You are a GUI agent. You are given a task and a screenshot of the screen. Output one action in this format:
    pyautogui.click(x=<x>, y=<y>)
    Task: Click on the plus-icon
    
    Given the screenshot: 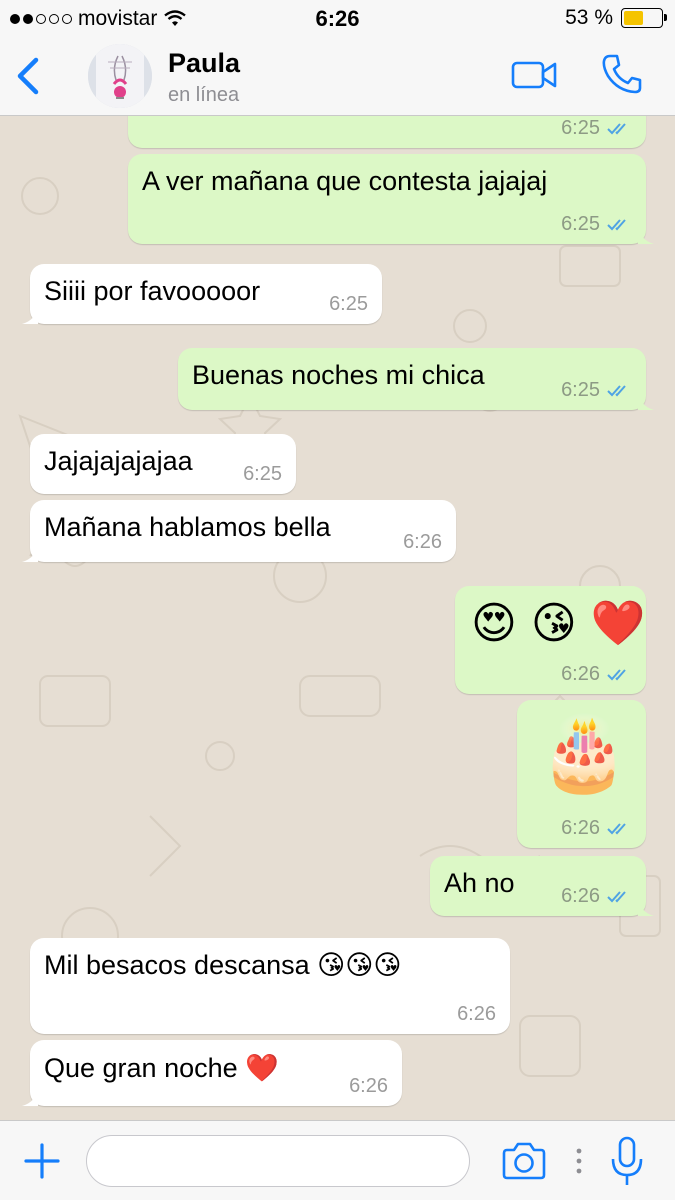 What is the action you would take?
    pyautogui.click(x=42, y=1161)
    